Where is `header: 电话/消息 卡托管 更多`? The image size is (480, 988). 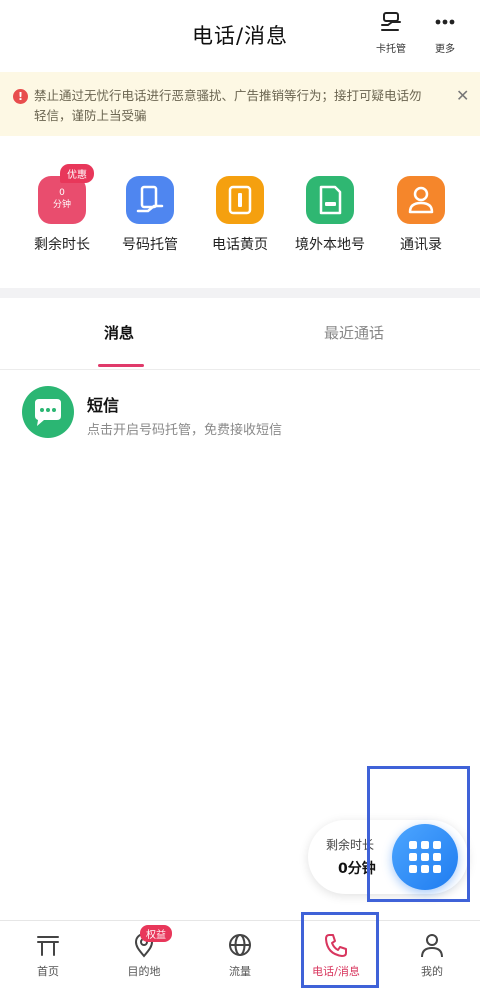
header: 电话/消息 卡托管 更多 is located at coordinates (240, 36).